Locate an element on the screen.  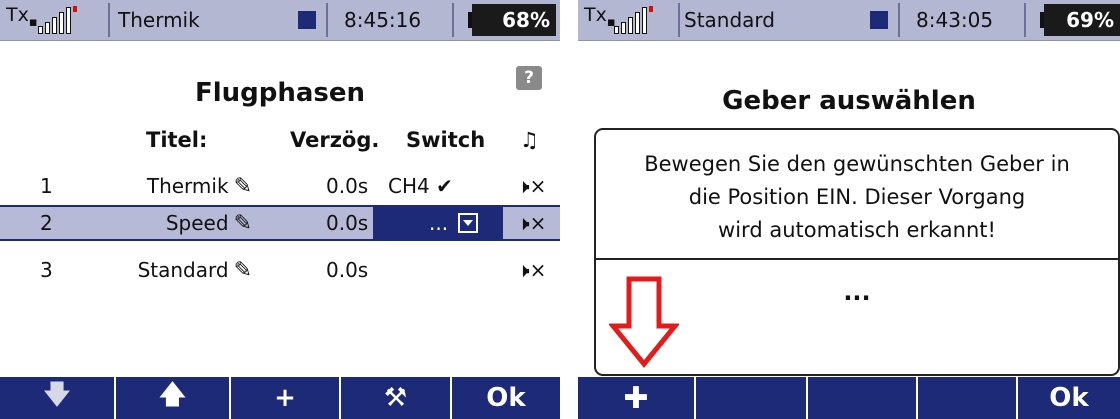
battery-percent: 68% is located at coordinates (514, 20).